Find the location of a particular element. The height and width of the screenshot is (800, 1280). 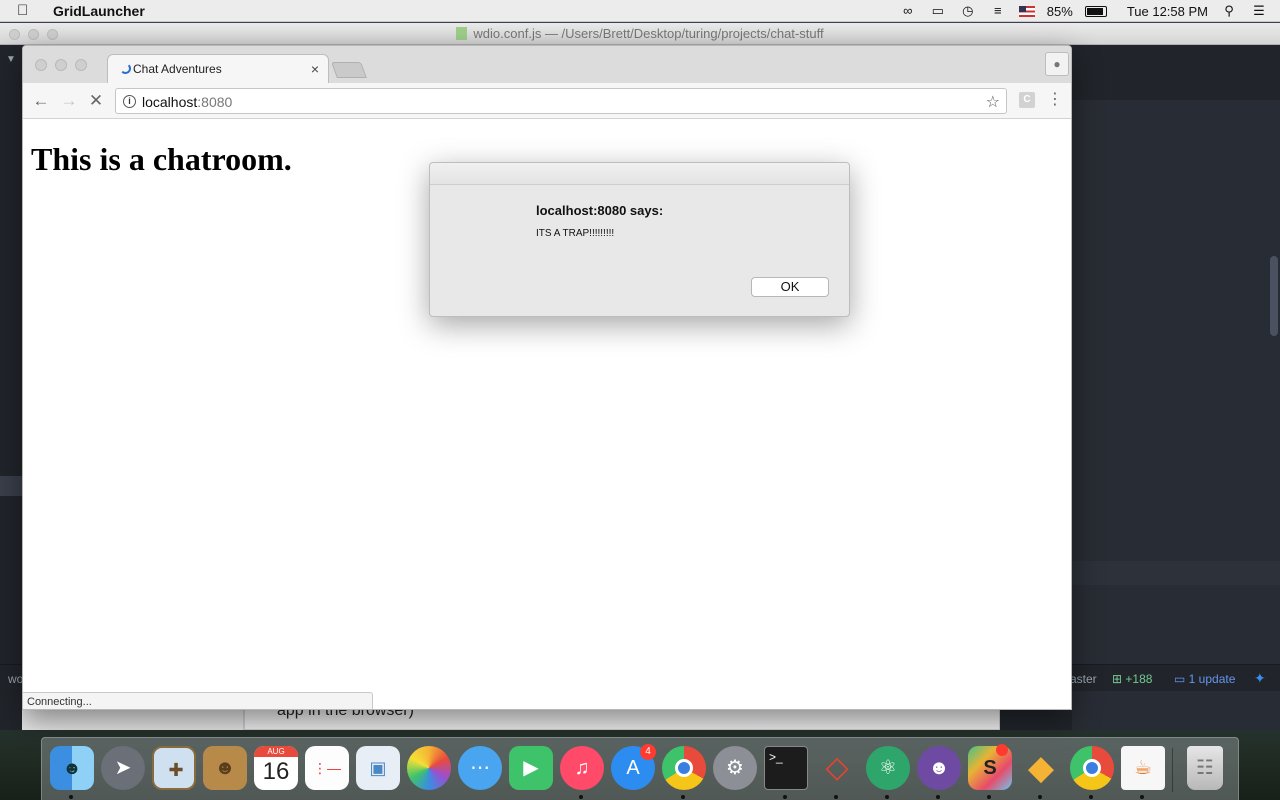

browser-window-controls is located at coordinates (61, 65).